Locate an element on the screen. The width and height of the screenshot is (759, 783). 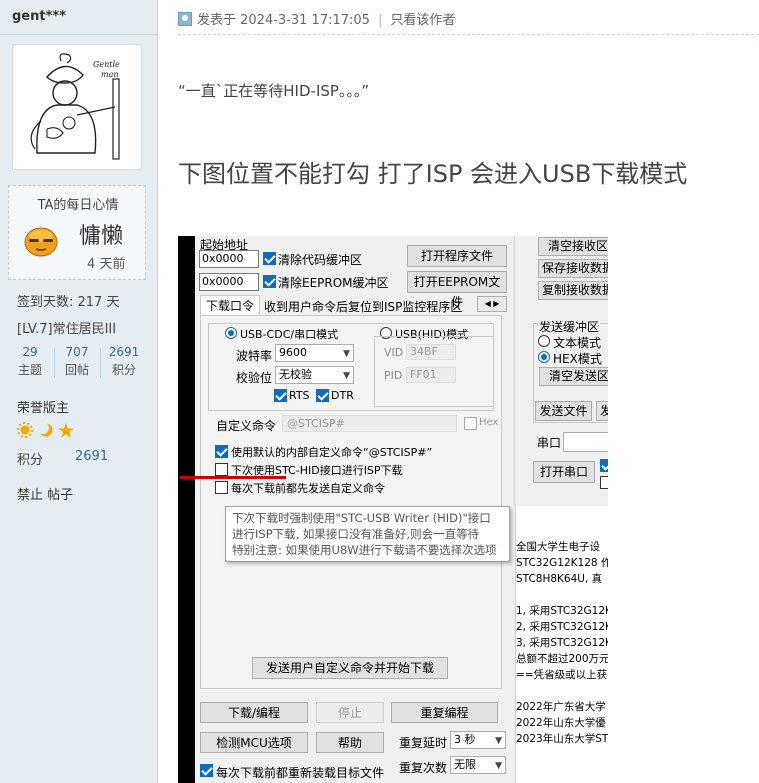
clear-code-checkbox is located at coordinates (269, 258).